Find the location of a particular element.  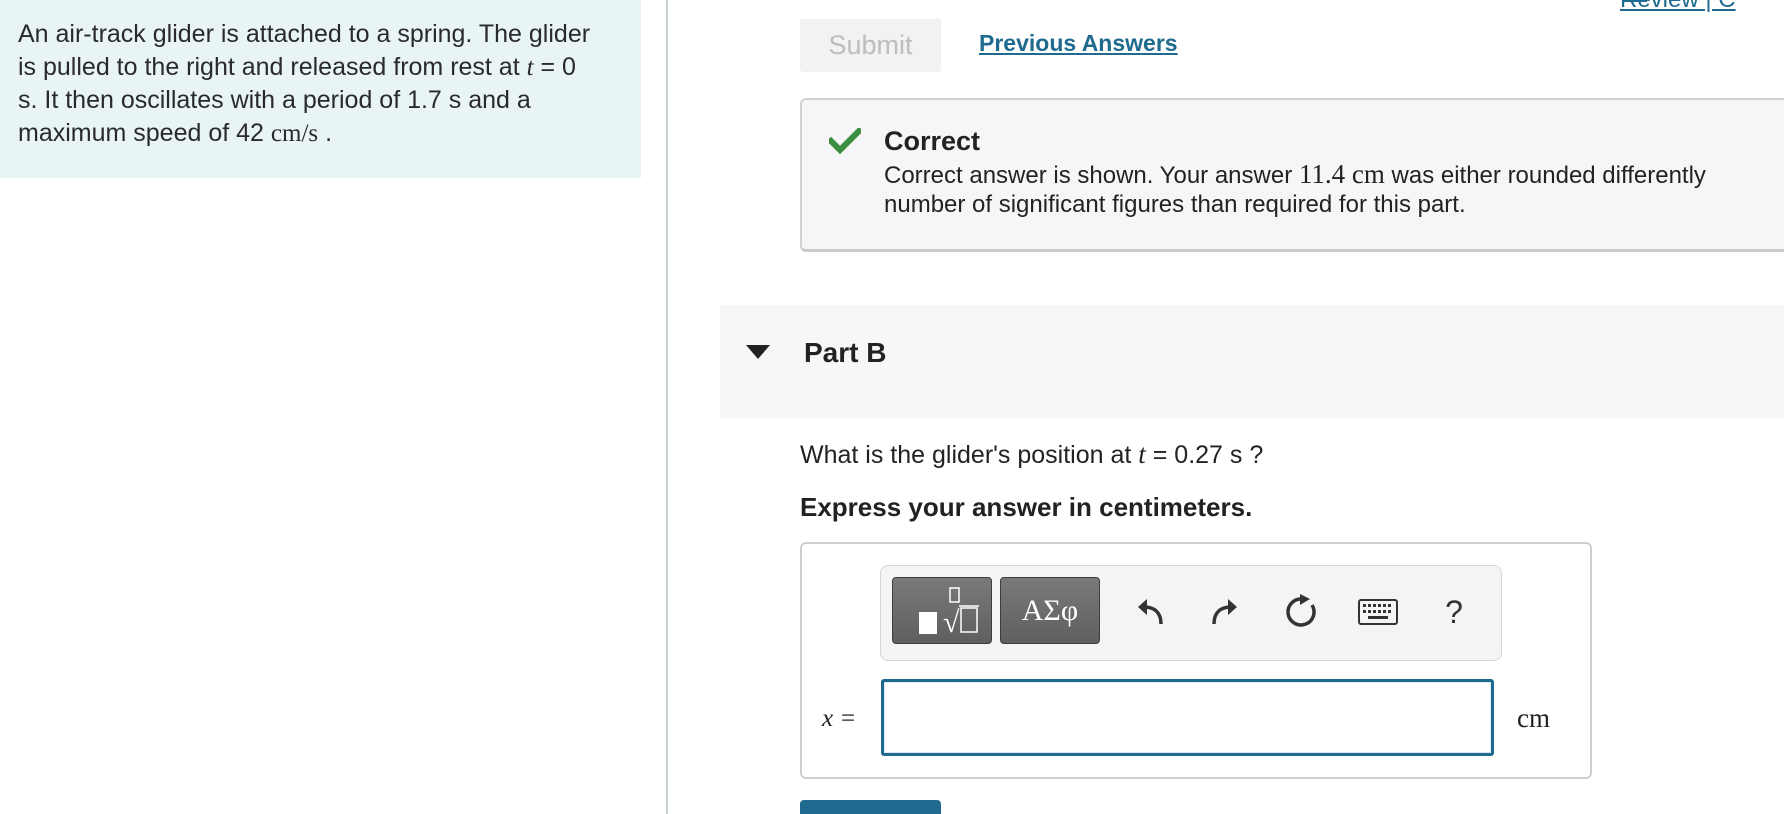

answer-unit: cm is located at coordinates (1533, 718).